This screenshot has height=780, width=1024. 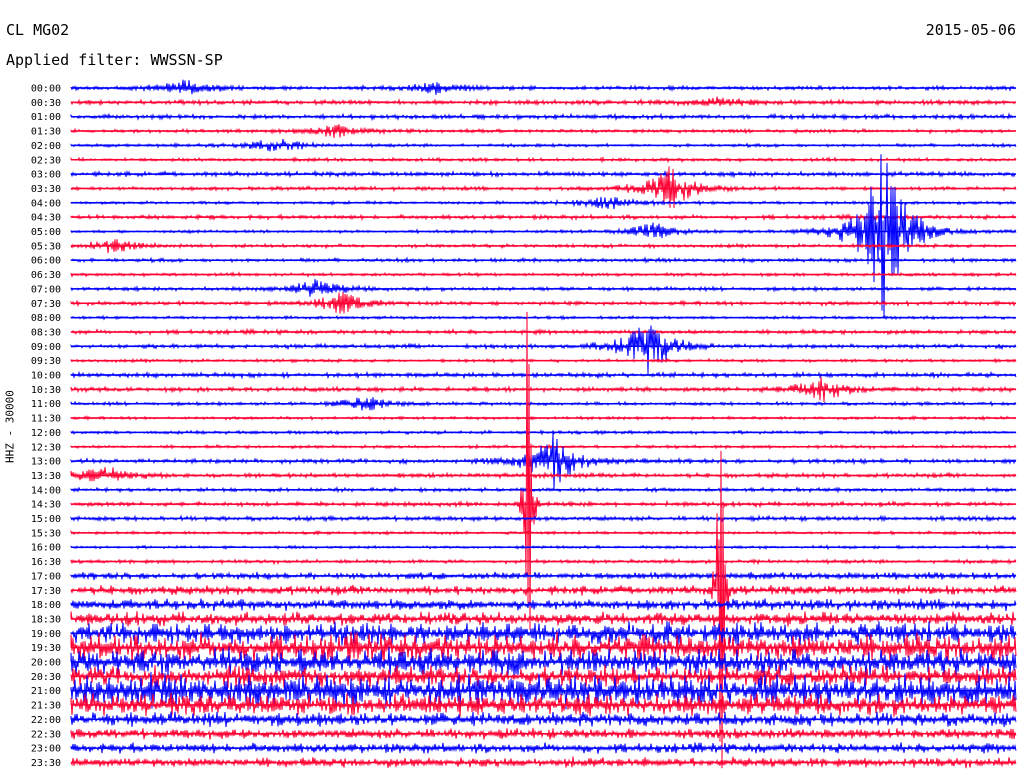 What do you see at coordinates (46, 519) in the screenshot?
I see `tick-label: 15:00` at bounding box center [46, 519].